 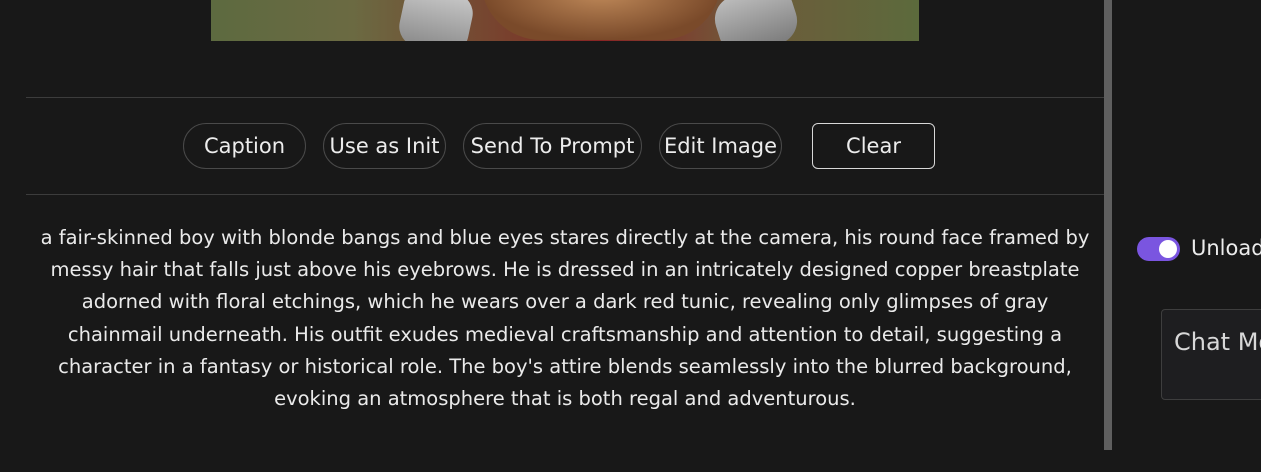 I want to click on side-panel: Unload Chat Mo, so click(x=1186, y=236).